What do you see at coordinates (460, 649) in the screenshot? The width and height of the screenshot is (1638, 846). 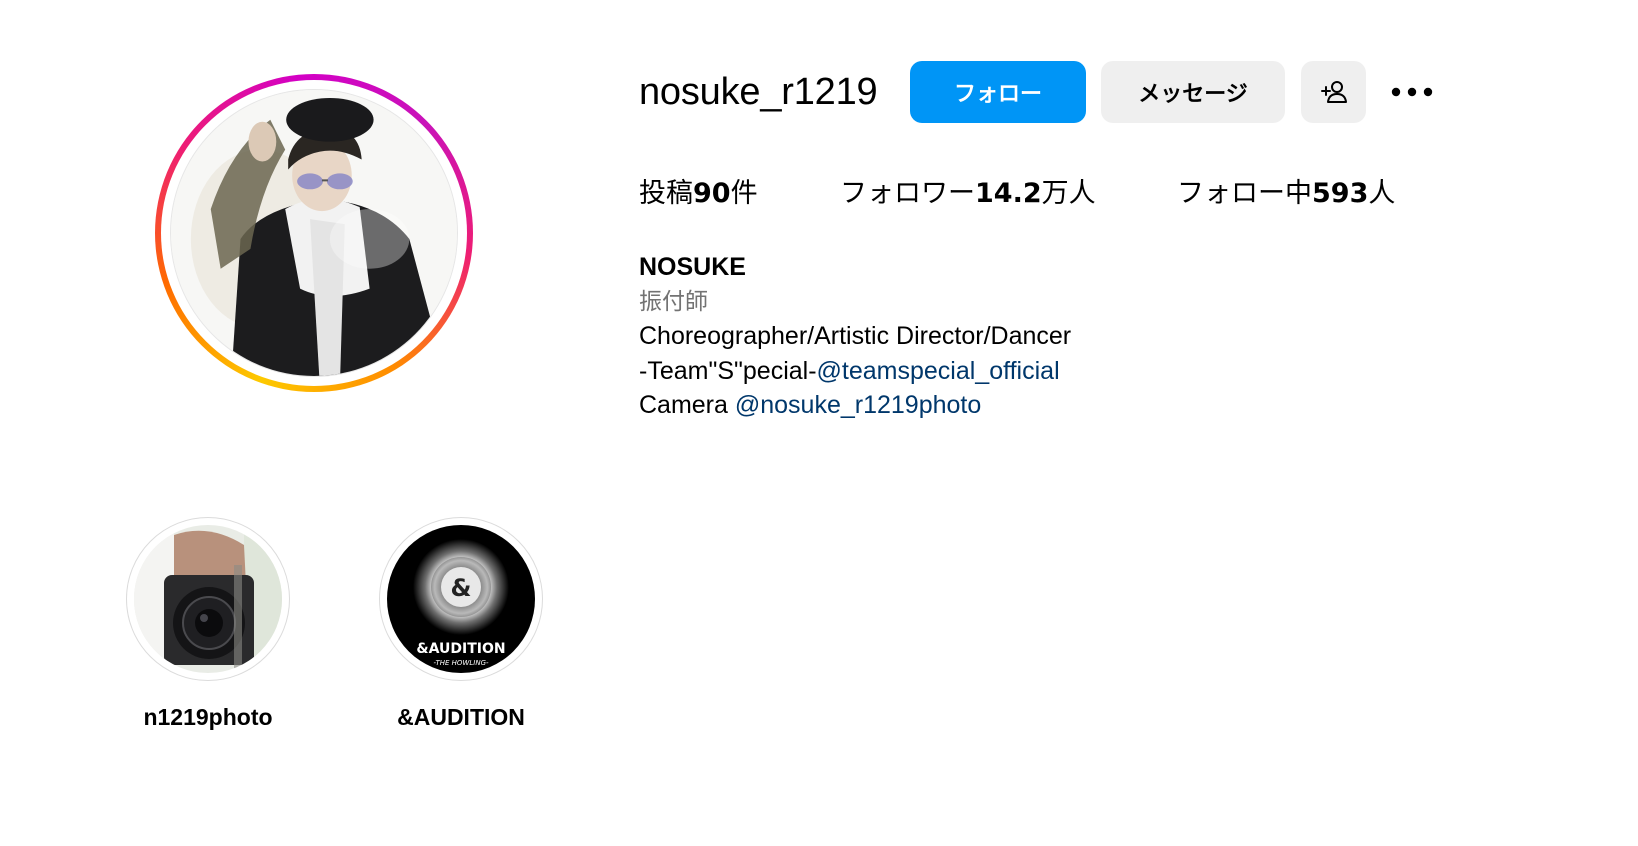 I see `cover-title: &AUDITION` at bounding box center [460, 649].